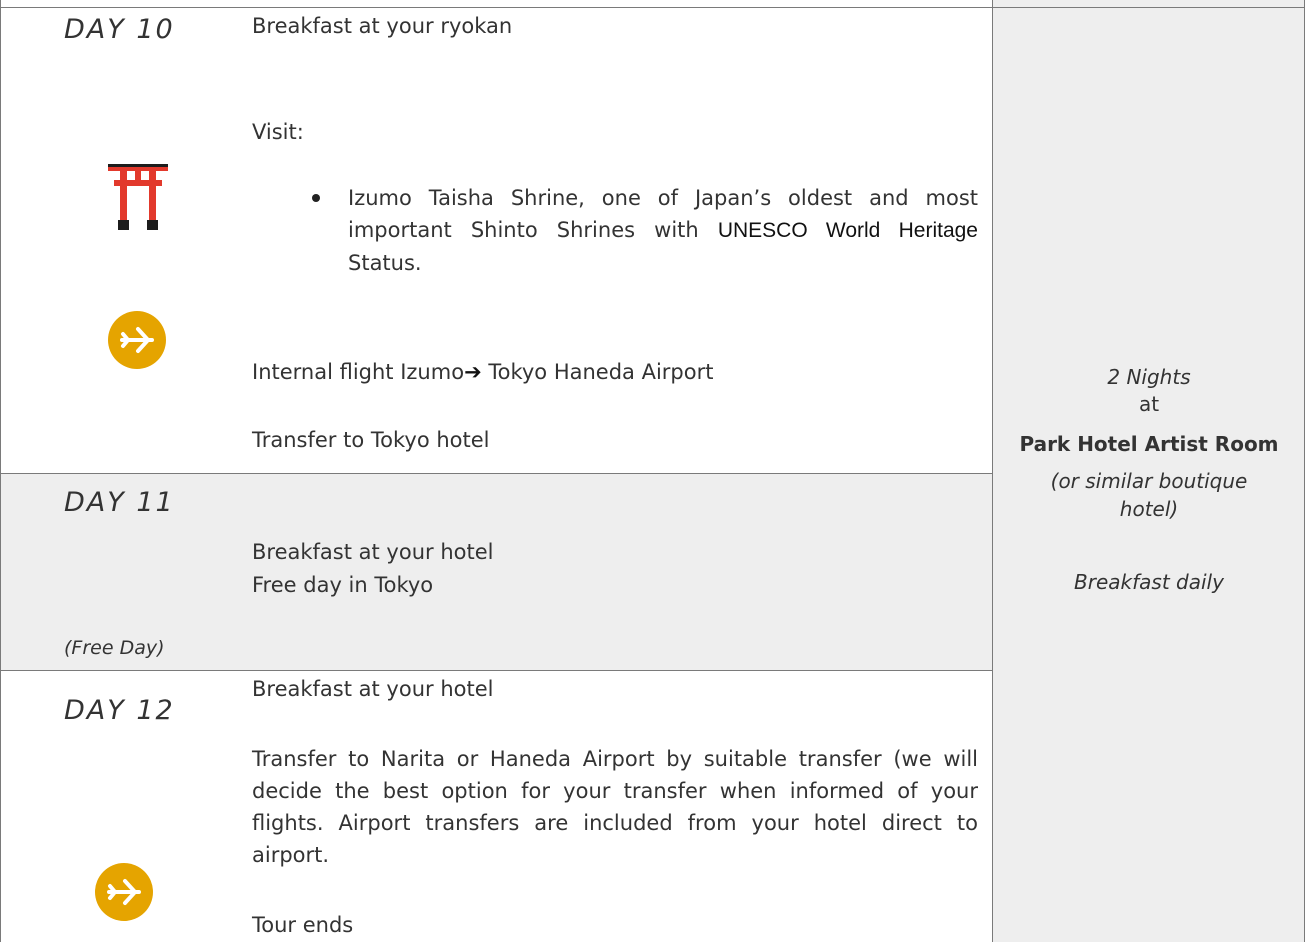 The height and width of the screenshot is (942, 1305). Describe the element at coordinates (138, 197) in the screenshot. I see `torii-gate-icon` at that location.